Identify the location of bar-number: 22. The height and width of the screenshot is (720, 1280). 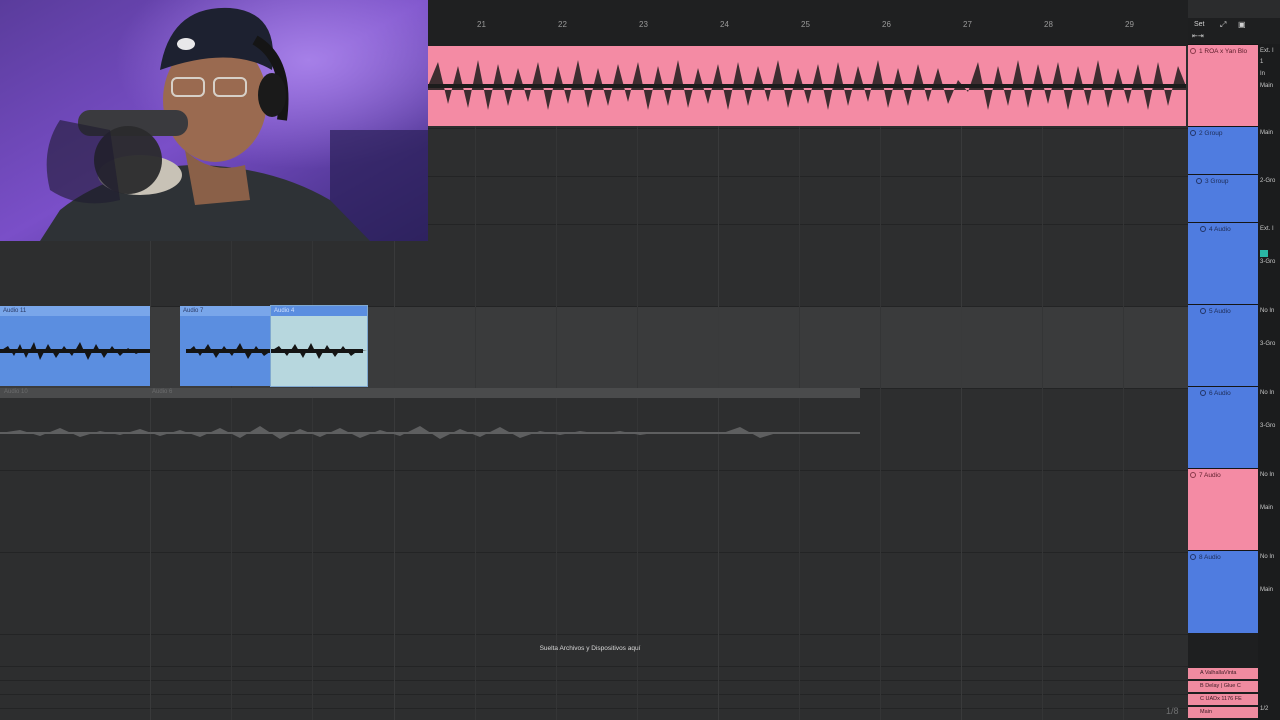
(562, 24).